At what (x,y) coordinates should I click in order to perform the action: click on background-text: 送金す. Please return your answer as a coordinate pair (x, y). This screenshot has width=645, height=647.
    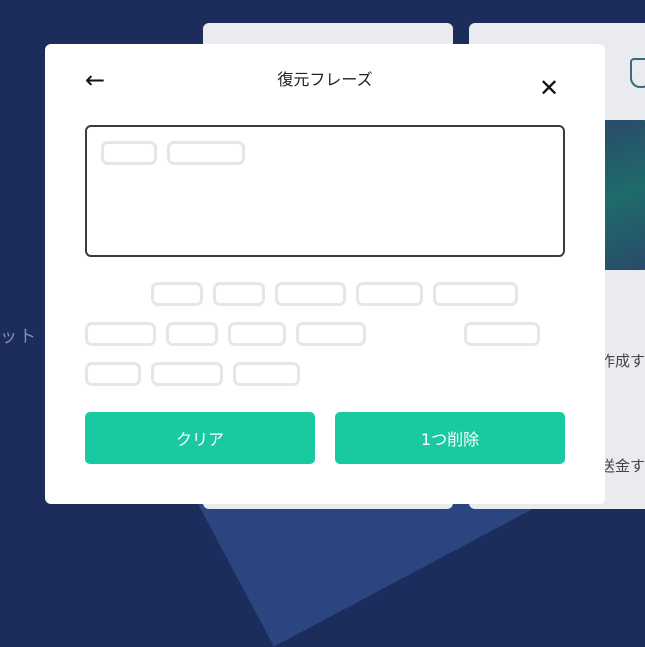
    Looking at the image, I should click on (622, 466).